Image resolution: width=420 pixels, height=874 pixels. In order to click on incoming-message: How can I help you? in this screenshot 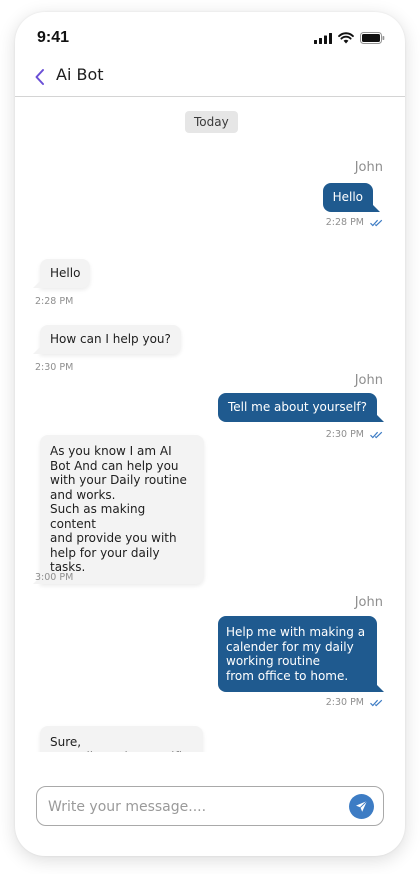, I will do `click(107, 339)`.